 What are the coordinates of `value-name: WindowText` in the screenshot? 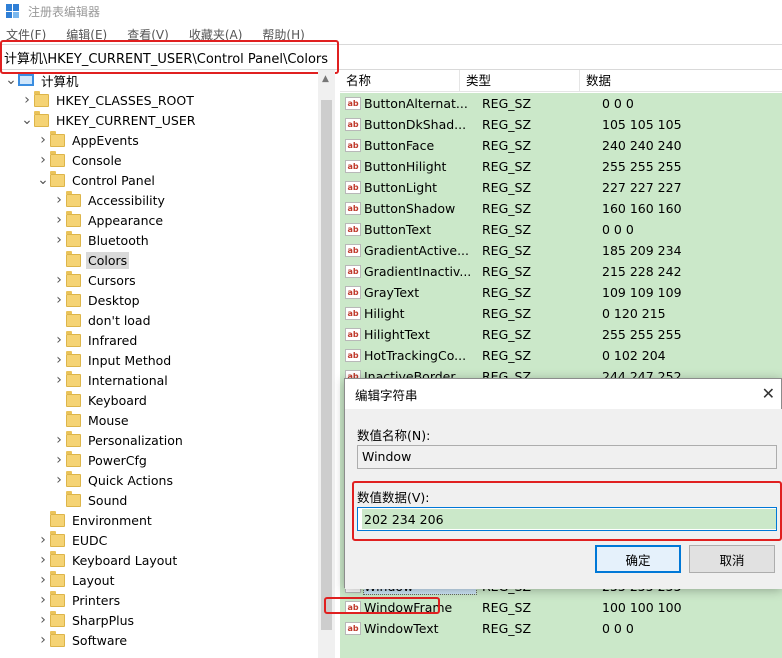 It's located at (401, 628).